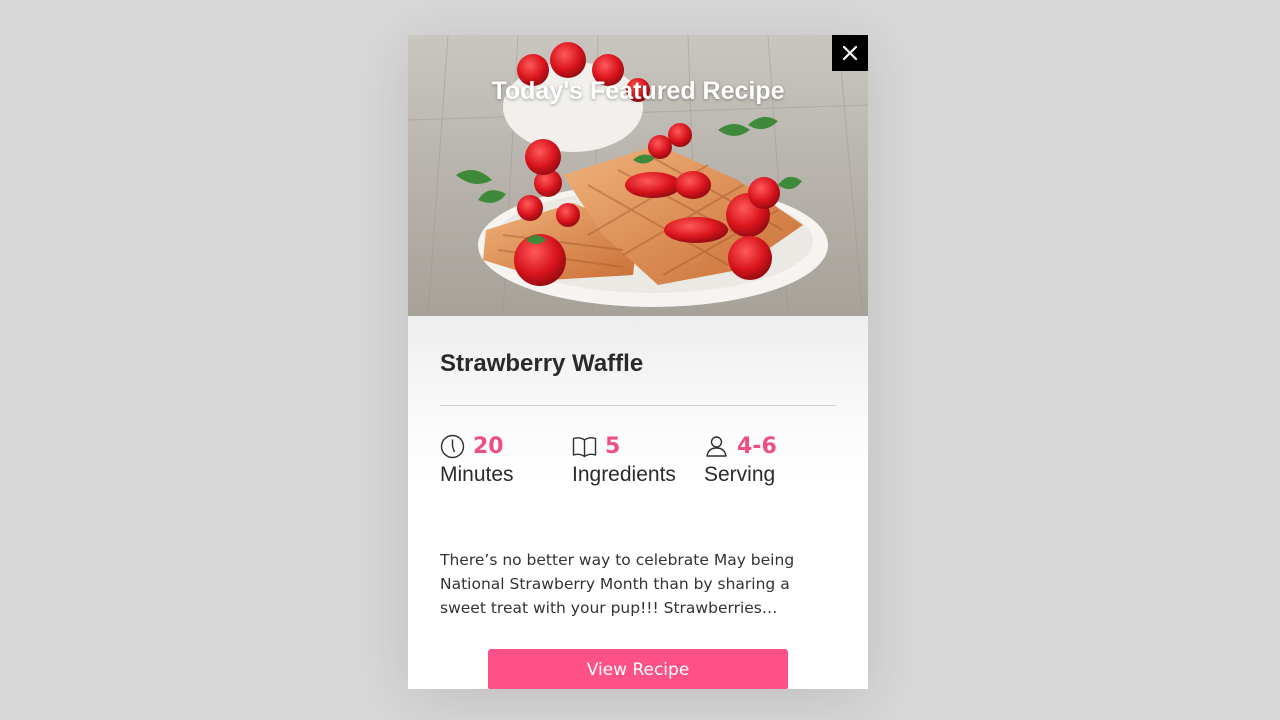  What do you see at coordinates (638, 669) in the screenshot?
I see `view-recipe-button: View Recipe` at bounding box center [638, 669].